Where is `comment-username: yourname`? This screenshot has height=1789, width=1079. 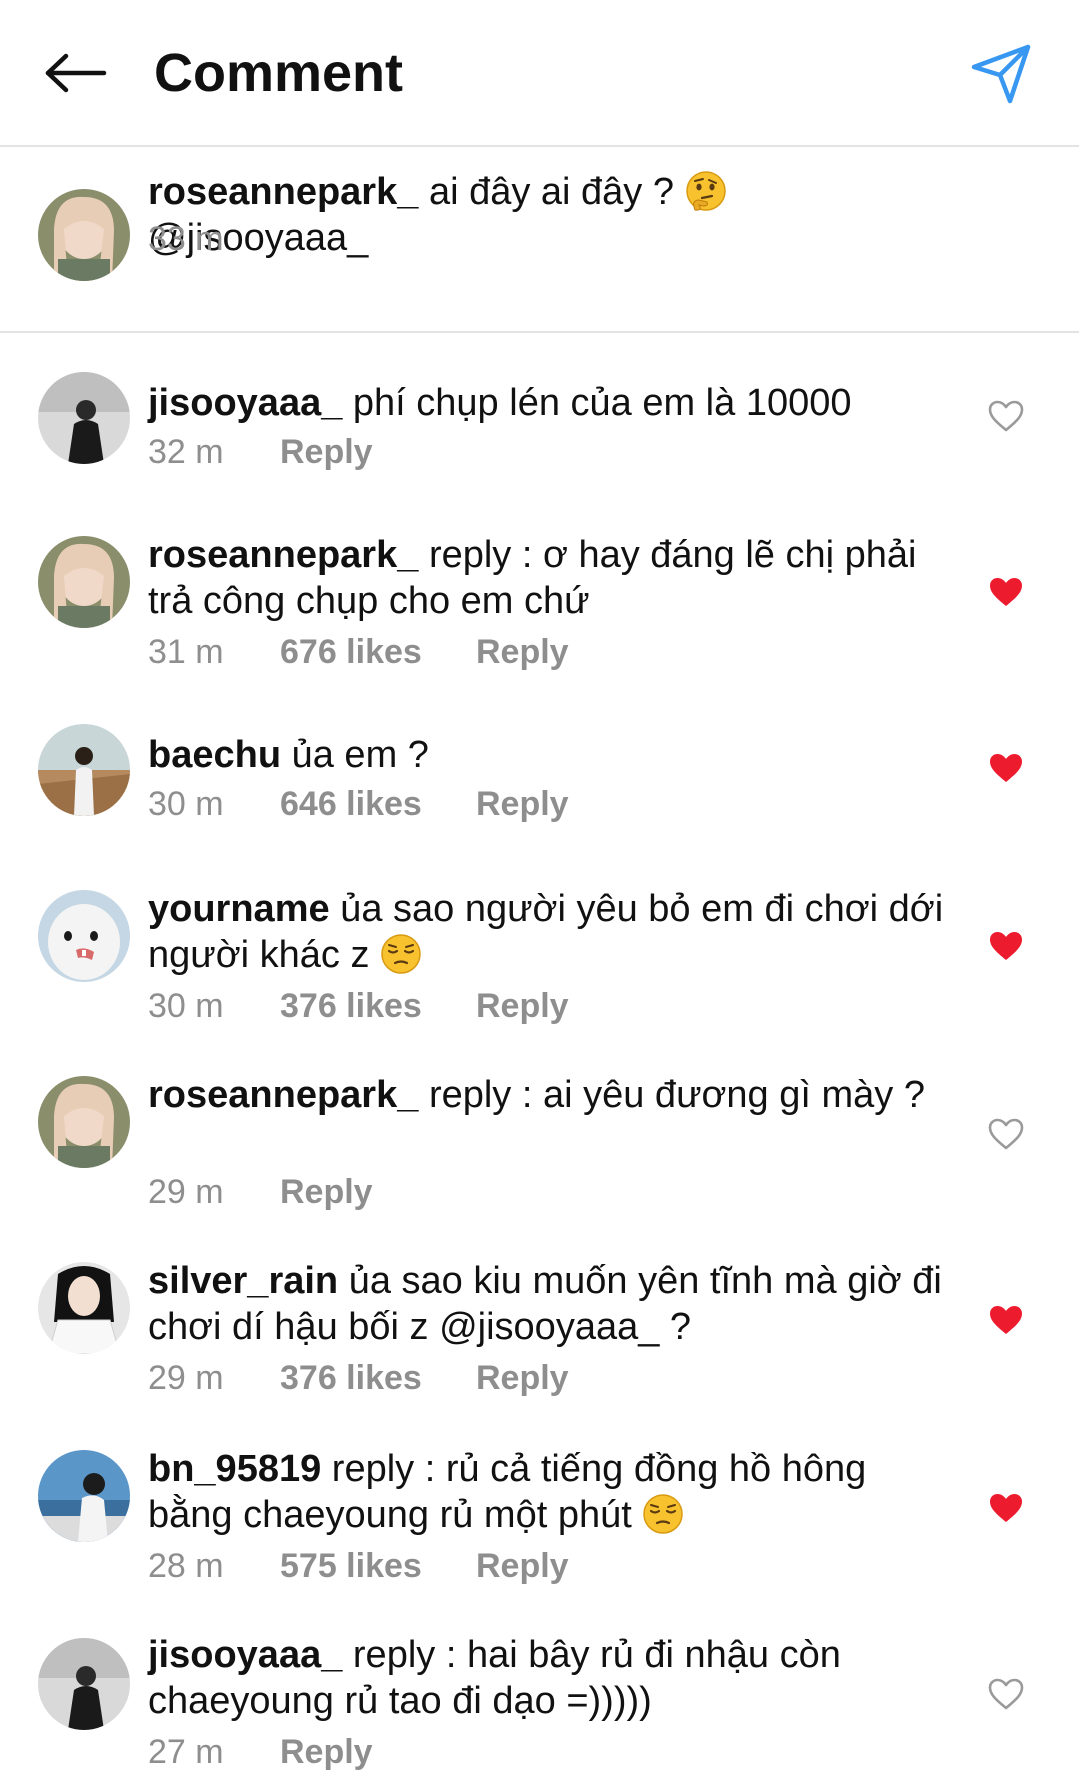 comment-username: yourname is located at coordinates (239, 909).